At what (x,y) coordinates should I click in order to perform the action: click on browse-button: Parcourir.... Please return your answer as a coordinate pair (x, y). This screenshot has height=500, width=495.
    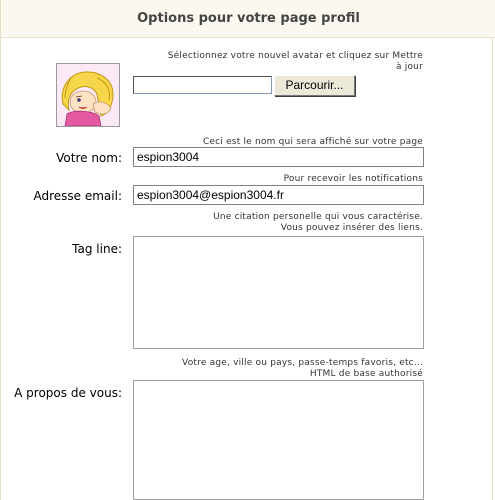
    Looking at the image, I should click on (314, 85).